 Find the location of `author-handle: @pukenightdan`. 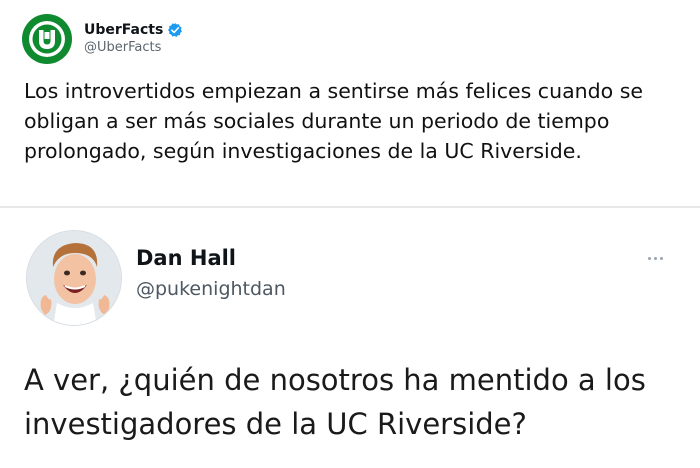

author-handle: @pukenightdan is located at coordinates (211, 289).